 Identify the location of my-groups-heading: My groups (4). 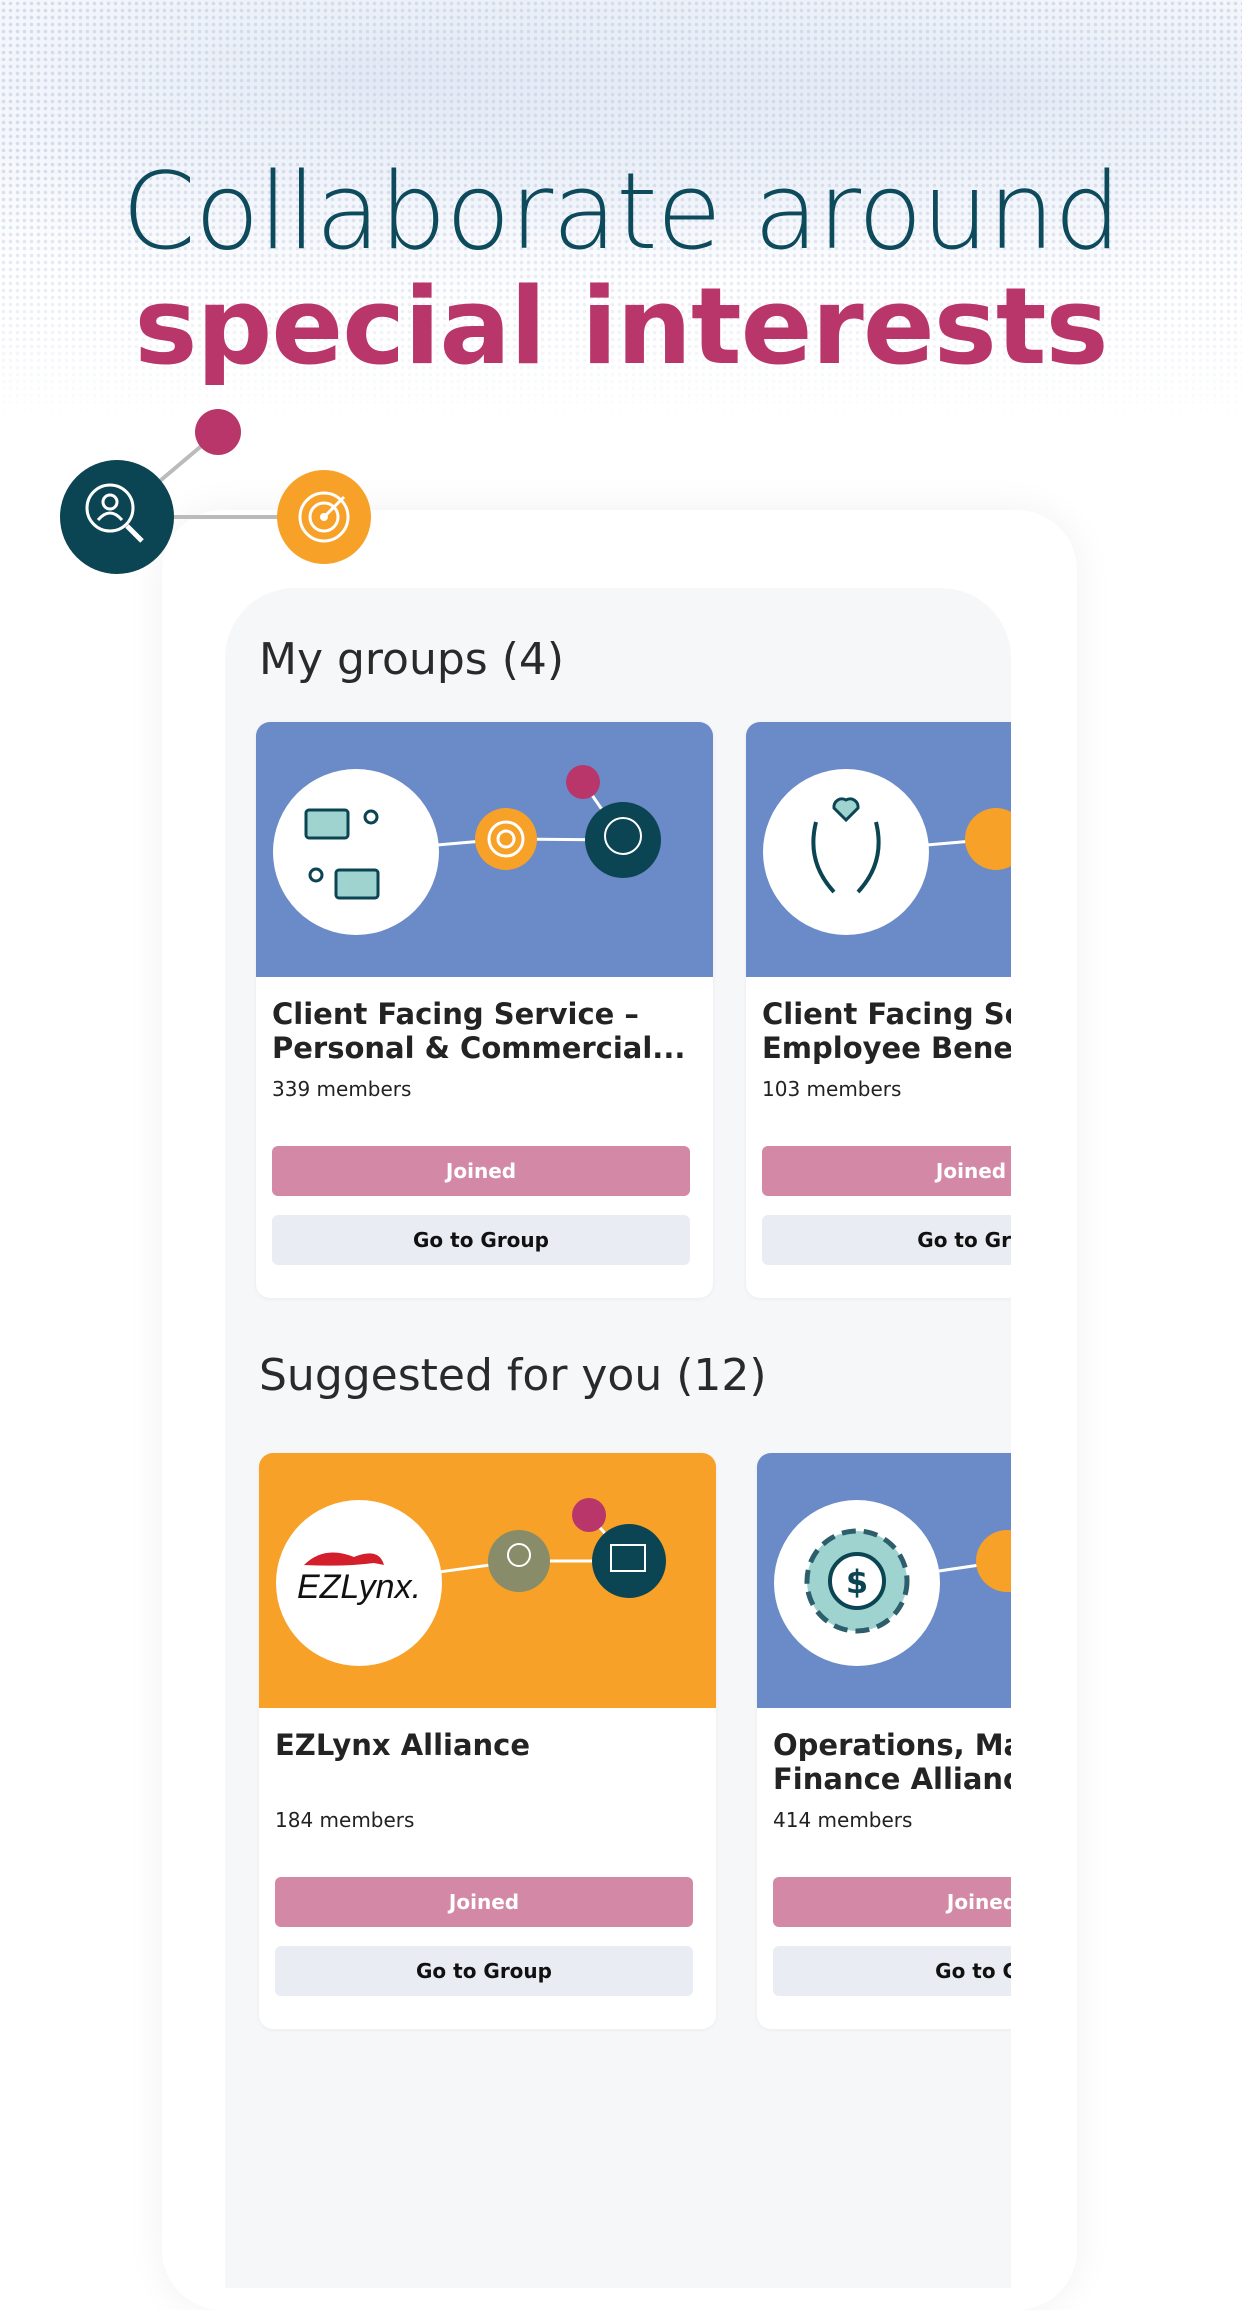
(412, 659).